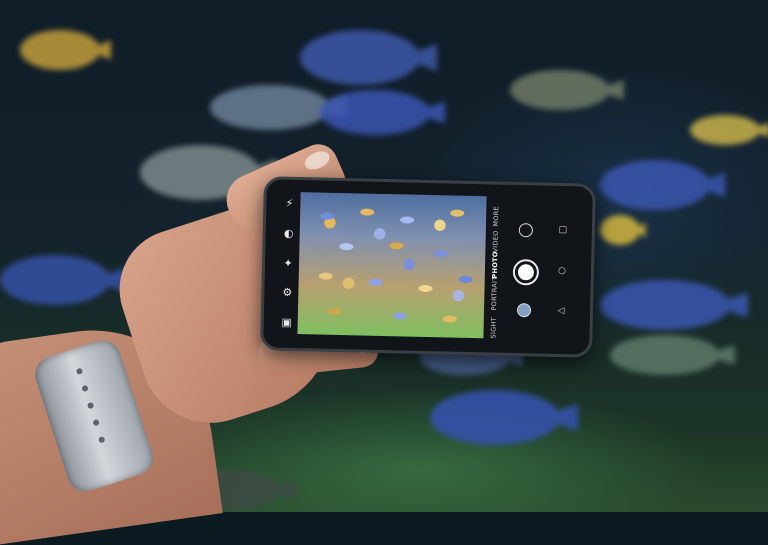 This screenshot has width=768, height=545. What do you see at coordinates (494, 293) in the screenshot?
I see `mode-portrait: PORTRAIT` at bounding box center [494, 293].